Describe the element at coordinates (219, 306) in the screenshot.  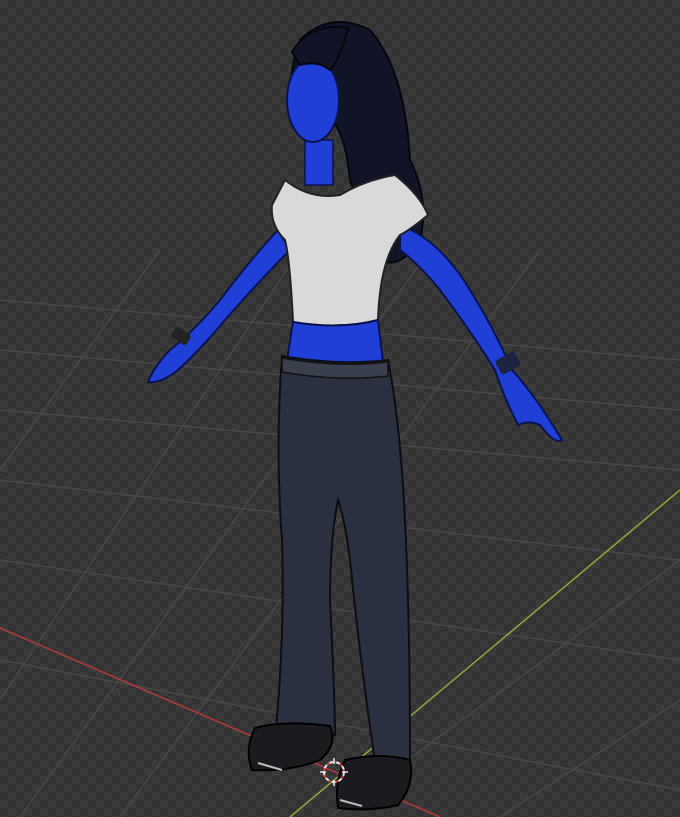
I see `left-arm` at that location.